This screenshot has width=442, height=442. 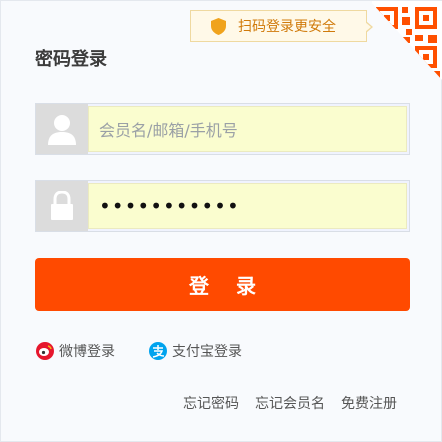 What do you see at coordinates (218, 26) in the screenshot?
I see `shield-icon` at bounding box center [218, 26].